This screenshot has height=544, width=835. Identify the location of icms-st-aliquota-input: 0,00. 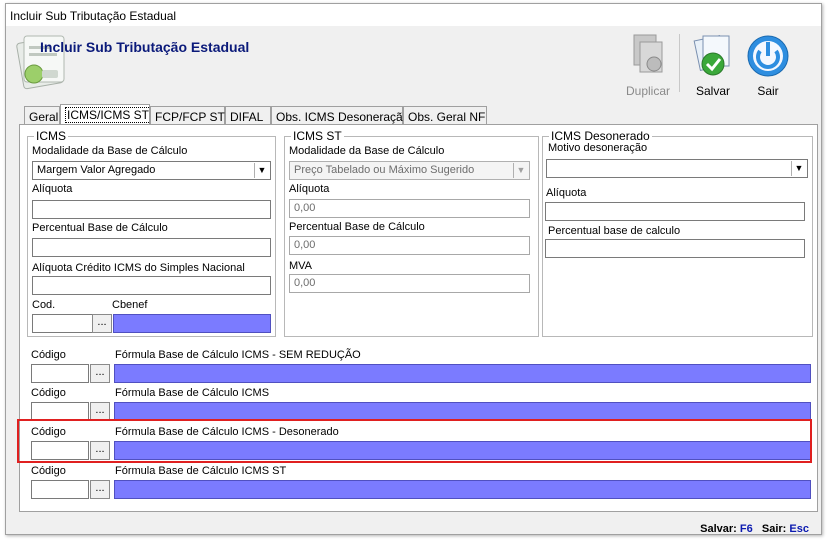
(409, 208).